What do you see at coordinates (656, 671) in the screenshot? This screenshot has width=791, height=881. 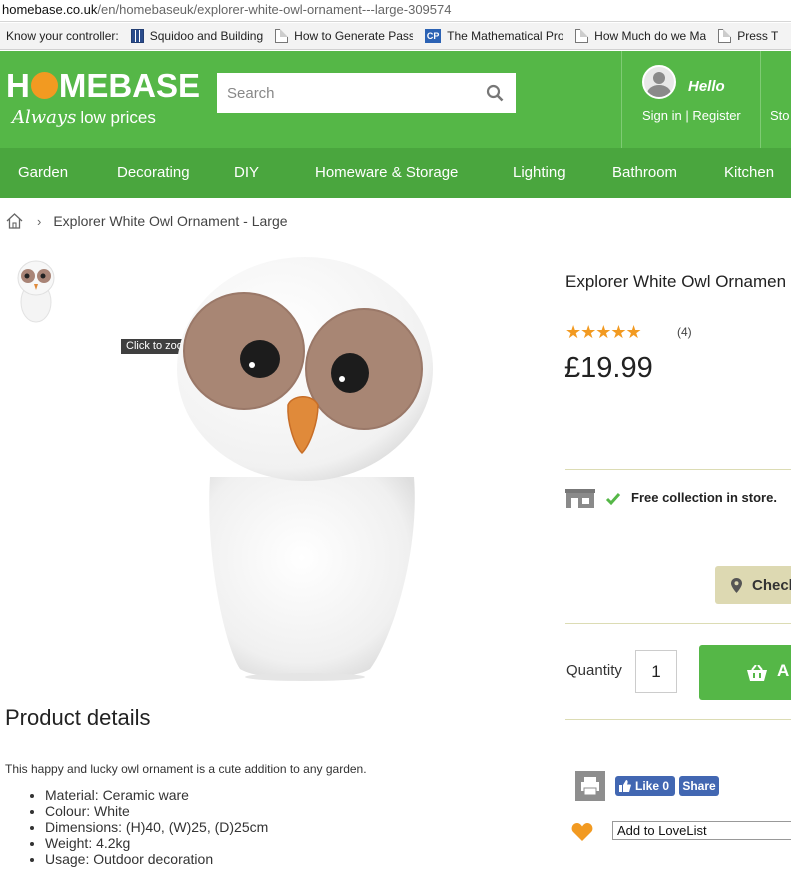 I see `quantity-input` at bounding box center [656, 671].